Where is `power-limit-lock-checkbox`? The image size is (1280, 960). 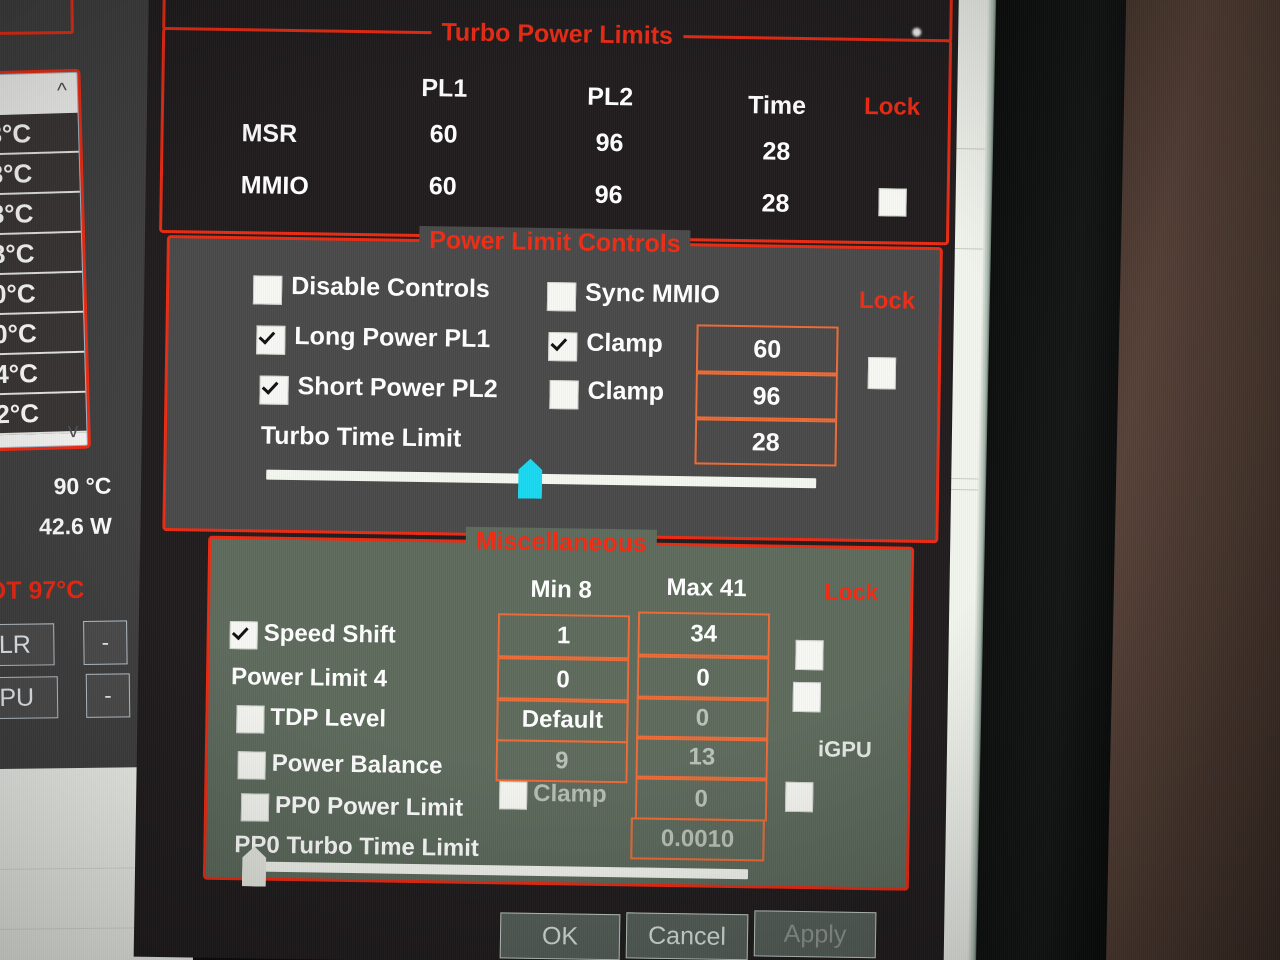 power-limit-lock-checkbox is located at coordinates (882, 373).